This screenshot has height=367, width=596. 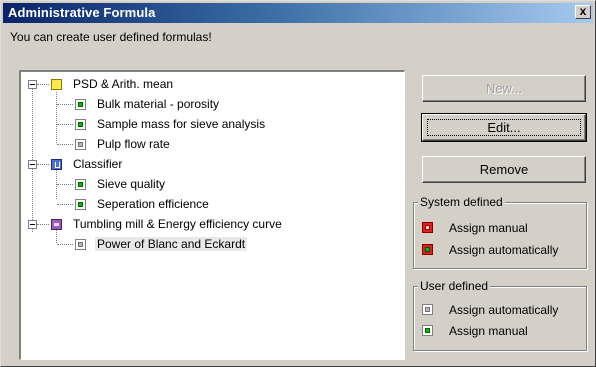 I want to click on close-button: x, so click(x=583, y=12).